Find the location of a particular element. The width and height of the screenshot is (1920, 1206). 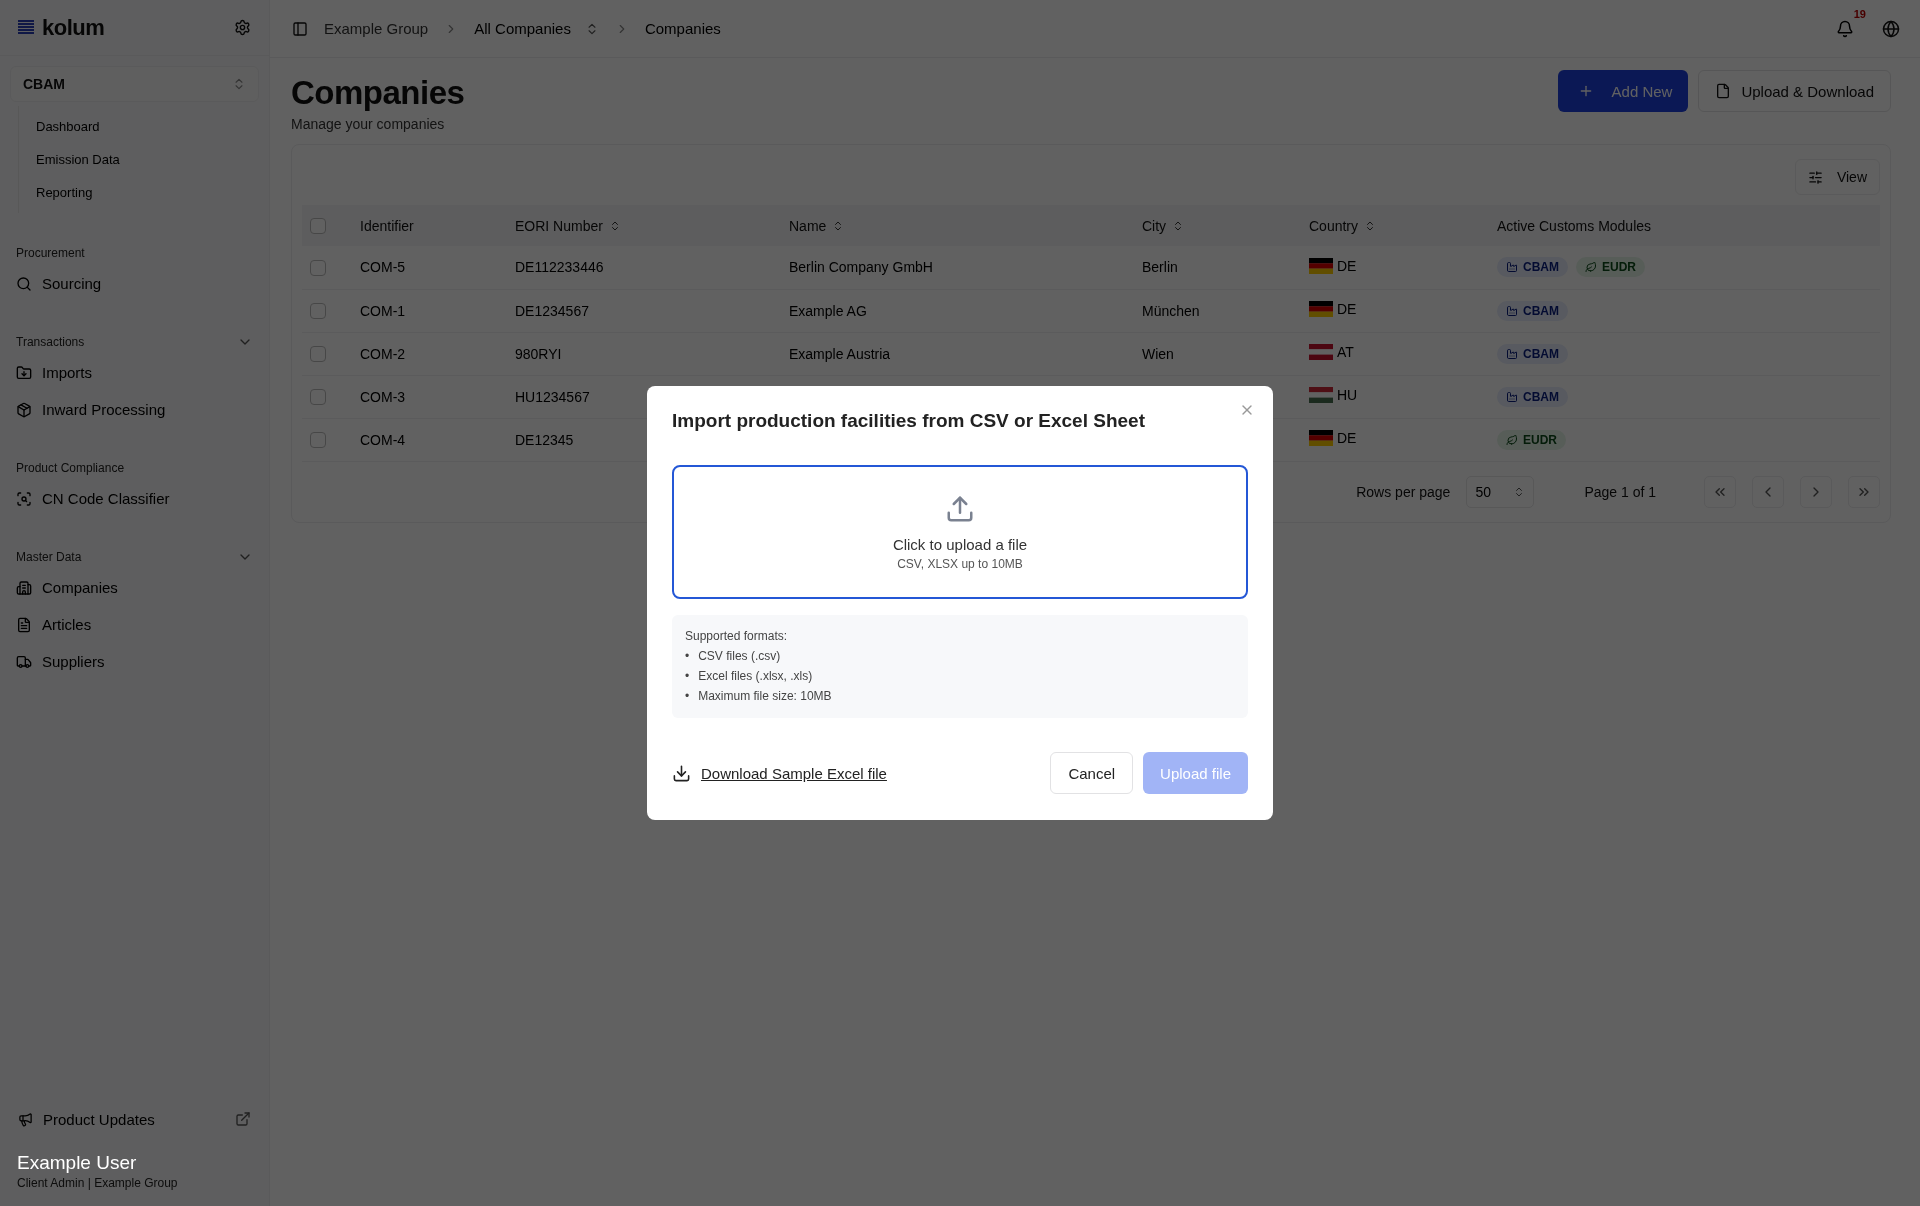

select-all-checkbox is located at coordinates (318, 226).